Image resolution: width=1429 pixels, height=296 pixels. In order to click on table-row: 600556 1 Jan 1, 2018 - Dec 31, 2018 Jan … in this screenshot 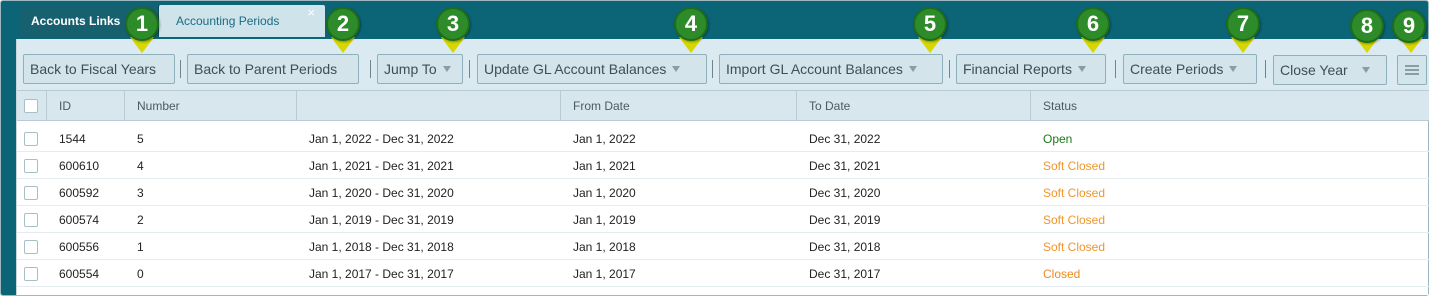, I will do `click(723, 246)`.